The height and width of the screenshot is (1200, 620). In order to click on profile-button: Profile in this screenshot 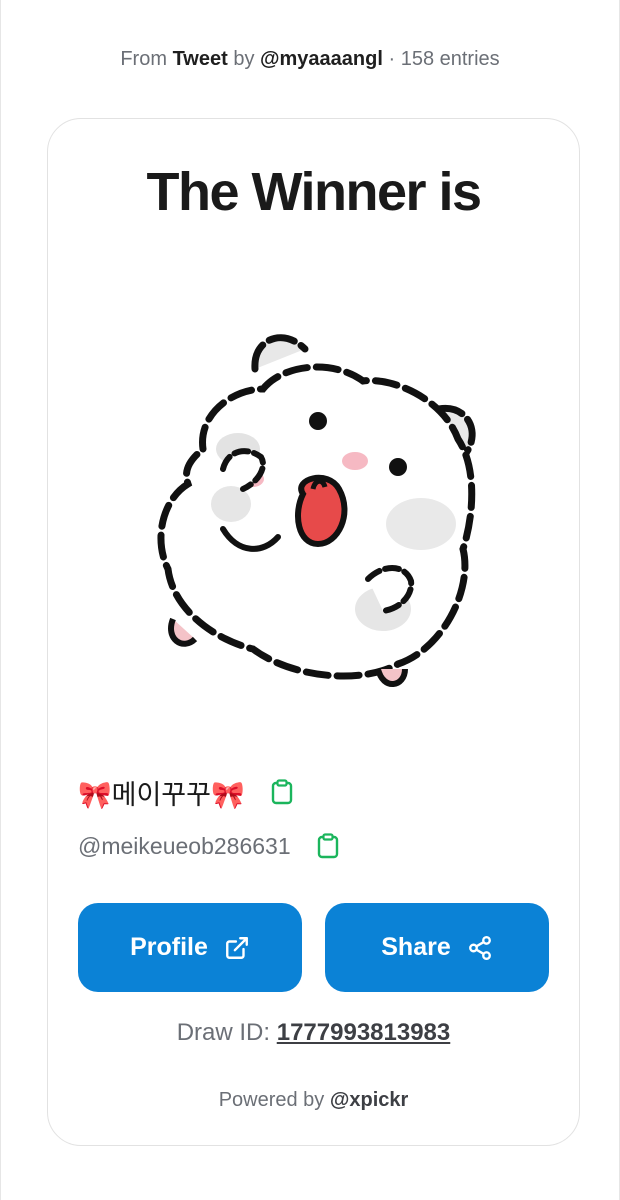, I will do `click(190, 947)`.